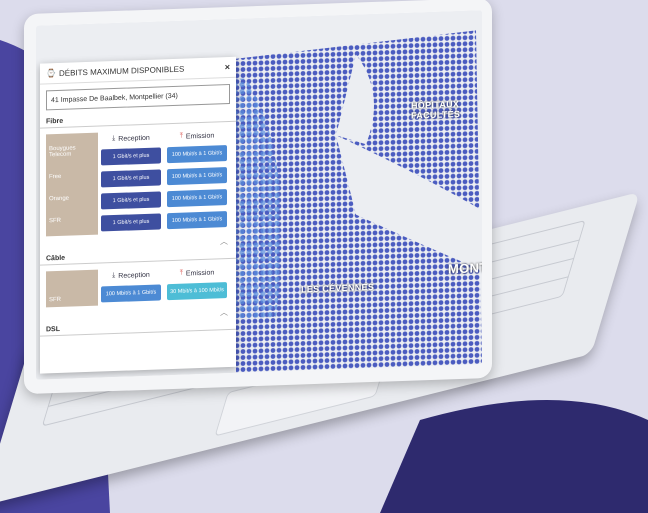 Image resolution: width=648 pixels, height=513 pixels. What do you see at coordinates (197, 291) in the screenshot?
I see `speed-button: 30 Mbit/s à 100 Mbit/s` at bounding box center [197, 291].